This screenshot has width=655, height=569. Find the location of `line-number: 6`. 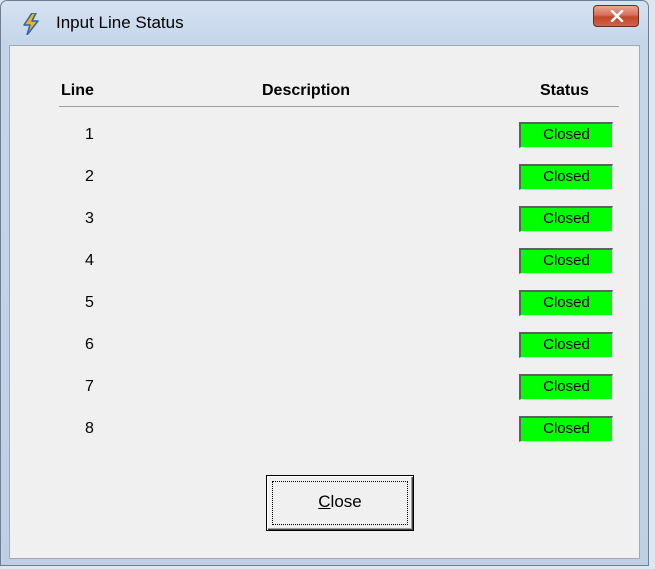

line-number: 6 is located at coordinates (89, 344).